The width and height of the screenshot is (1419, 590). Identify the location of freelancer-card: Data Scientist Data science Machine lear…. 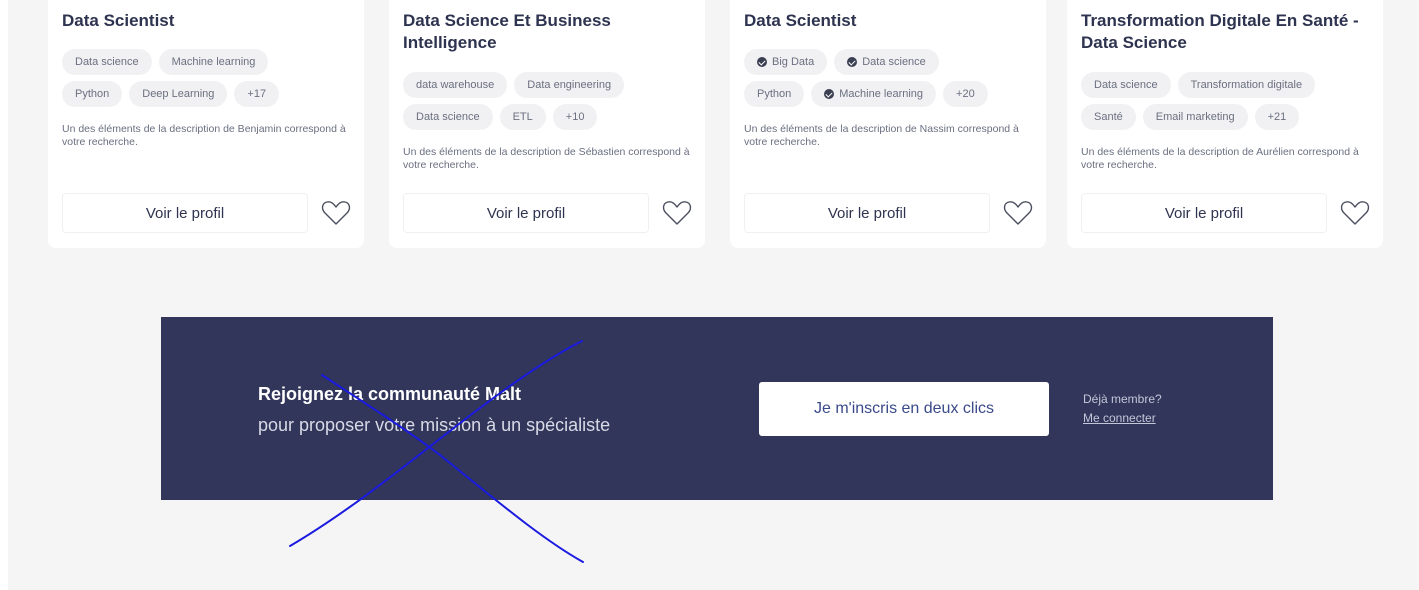
(206, 124).